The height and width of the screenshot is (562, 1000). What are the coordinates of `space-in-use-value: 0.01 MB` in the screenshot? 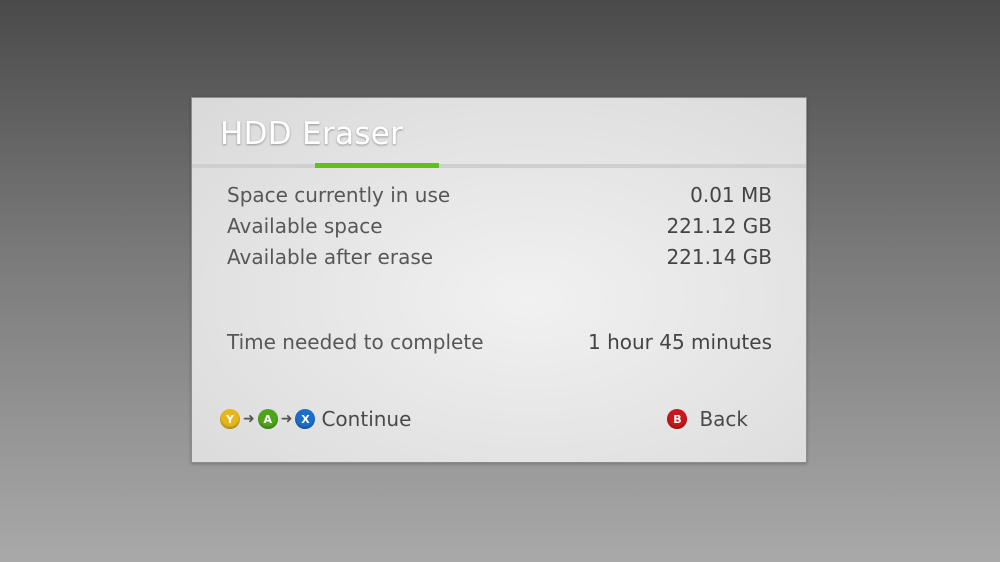 It's located at (731, 195).